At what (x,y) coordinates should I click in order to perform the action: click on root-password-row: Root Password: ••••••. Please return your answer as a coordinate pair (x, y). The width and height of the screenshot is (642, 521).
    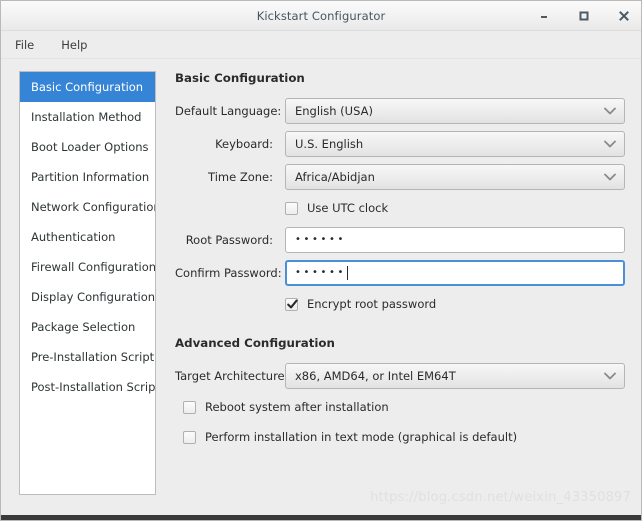
    Looking at the image, I should click on (400, 239).